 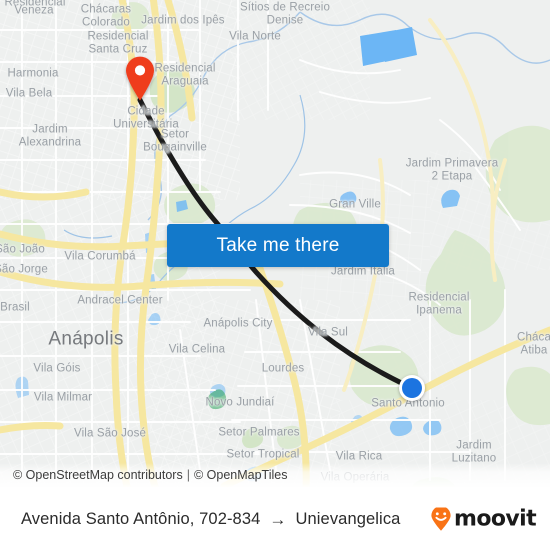 What do you see at coordinates (278, 519) in the screenshot?
I see `route-arrow-icon: →` at bounding box center [278, 519].